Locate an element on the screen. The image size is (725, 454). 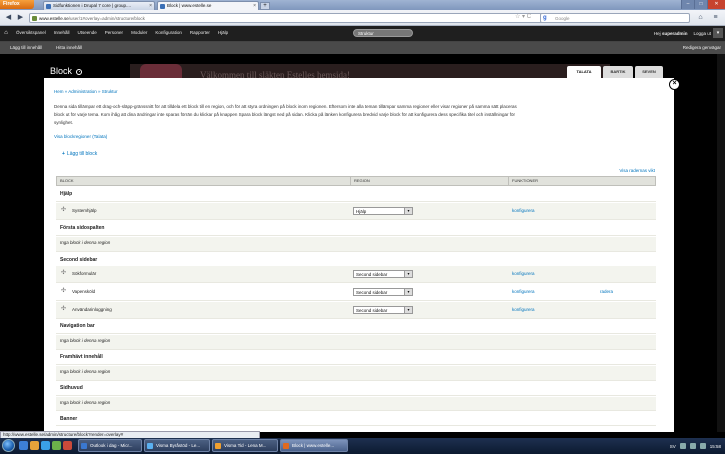
region-title: Sidhuvud is located at coordinates (71, 388).